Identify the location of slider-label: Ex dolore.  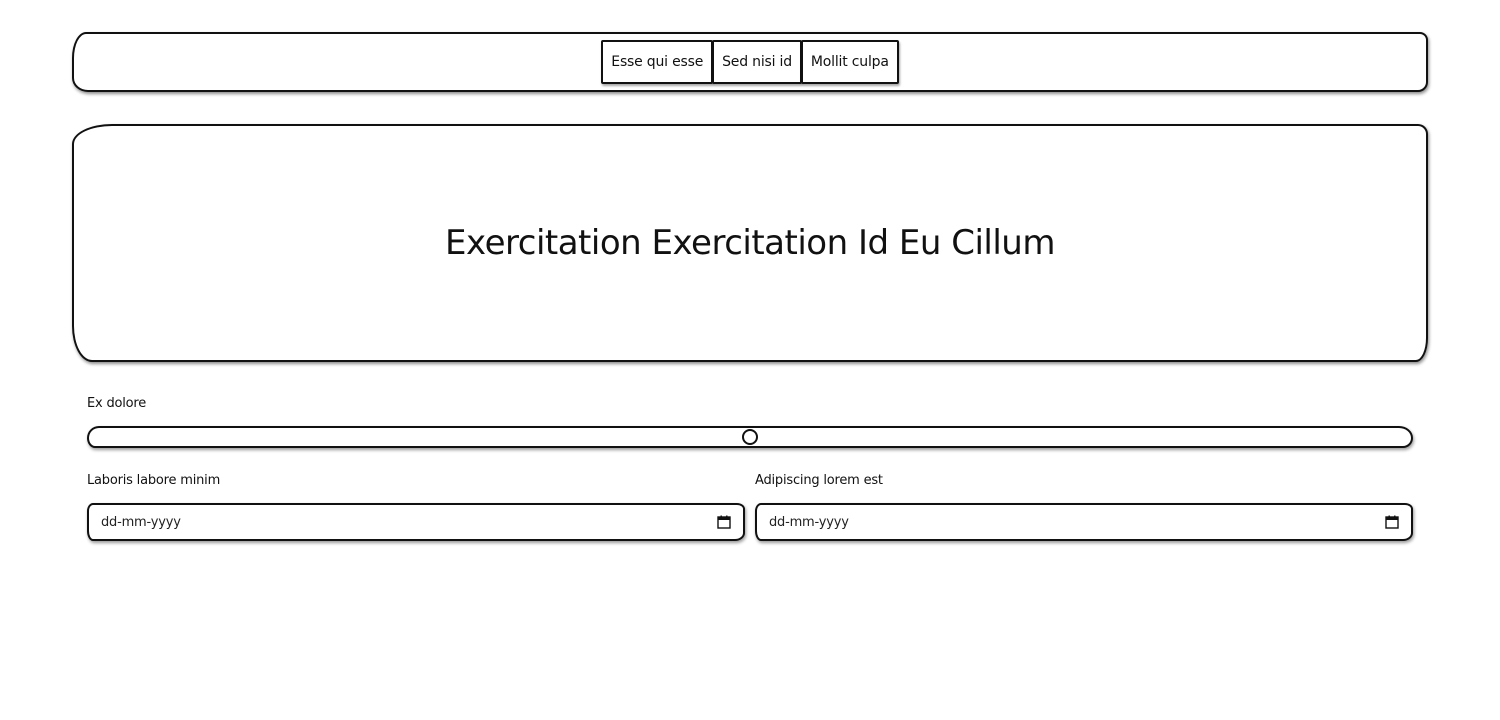
(117, 403).